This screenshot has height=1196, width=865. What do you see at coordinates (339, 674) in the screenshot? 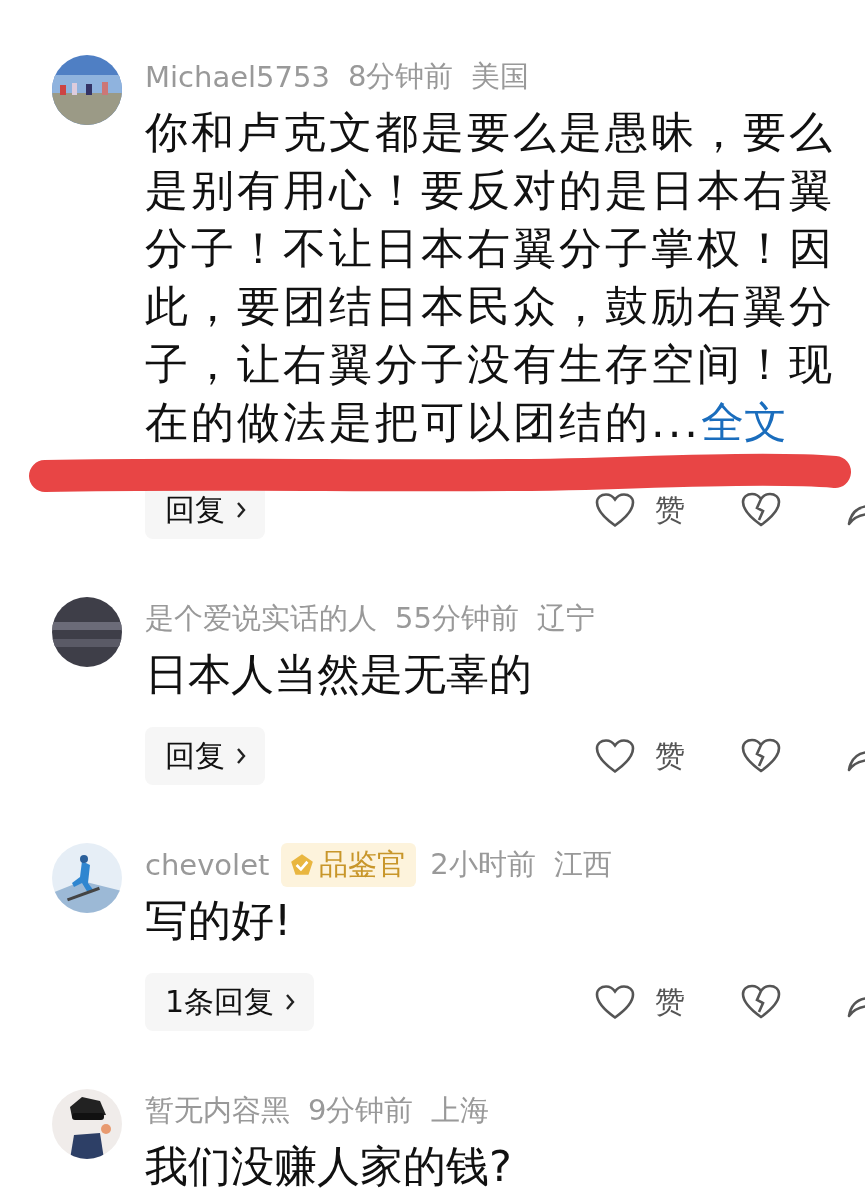
I see `comment-text: 日本人当然是无辜的` at bounding box center [339, 674].